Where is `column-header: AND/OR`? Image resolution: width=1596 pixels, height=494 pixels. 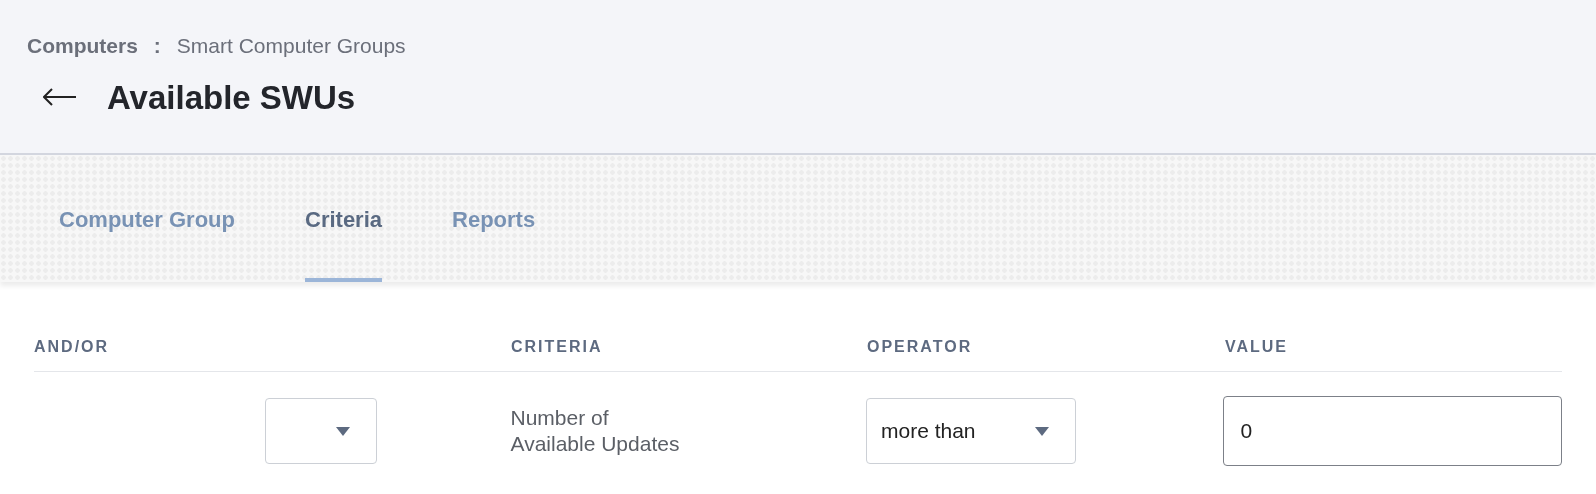 column-header: AND/OR is located at coordinates (72, 346).